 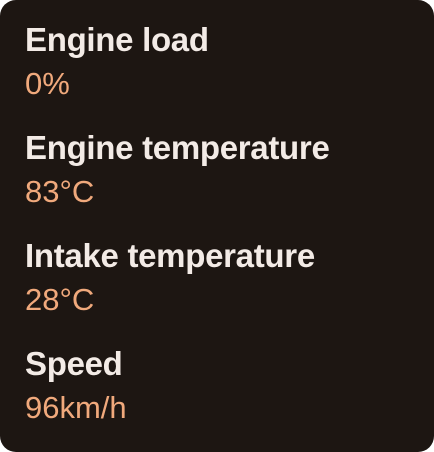 I want to click on metric-label: Engine load, so click(x=117, y=39).